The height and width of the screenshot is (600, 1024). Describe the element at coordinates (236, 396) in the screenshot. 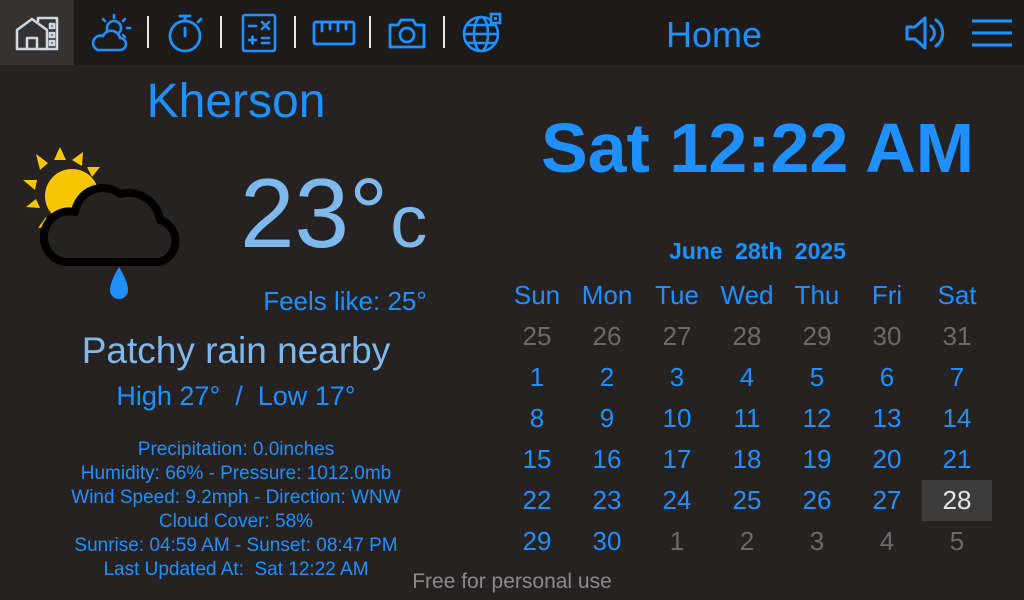

I see `high-low-temperature: High 27° / Low 17°` at that location.